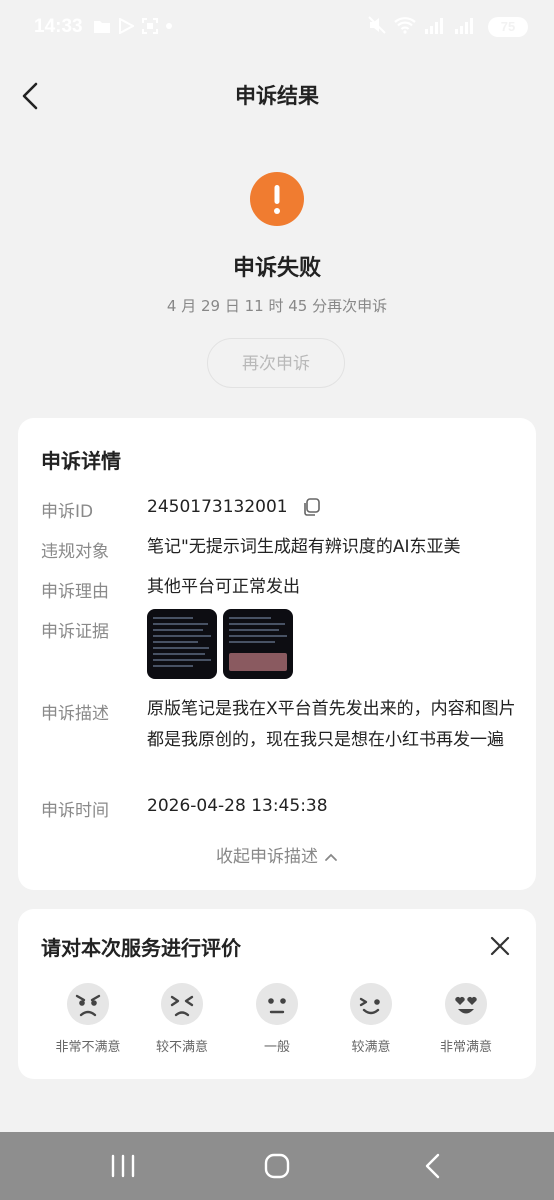 Image resolution: width=554 pixels, height=1200 pixels. I want to click on result-subtitle: 4 月 29 日 11 时 45 分再次申诉, so click(277, 306).